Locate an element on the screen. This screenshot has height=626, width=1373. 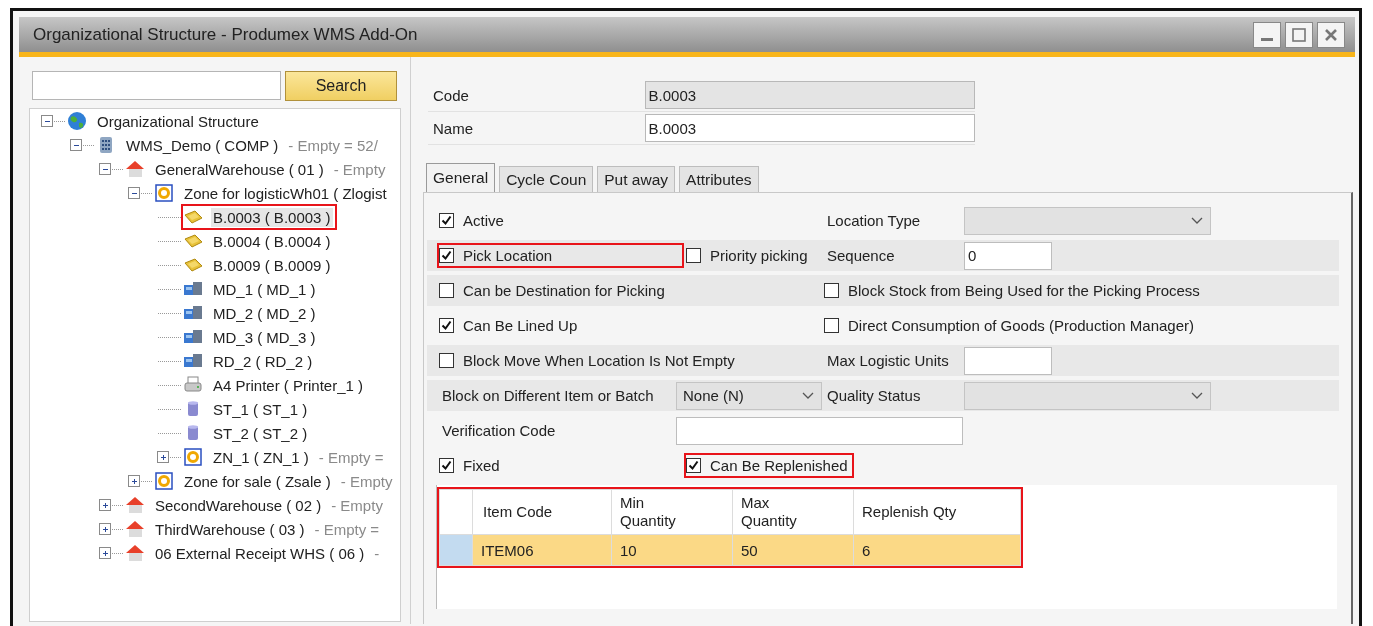
table-cell: 6 is located at coordinates (937, 550).